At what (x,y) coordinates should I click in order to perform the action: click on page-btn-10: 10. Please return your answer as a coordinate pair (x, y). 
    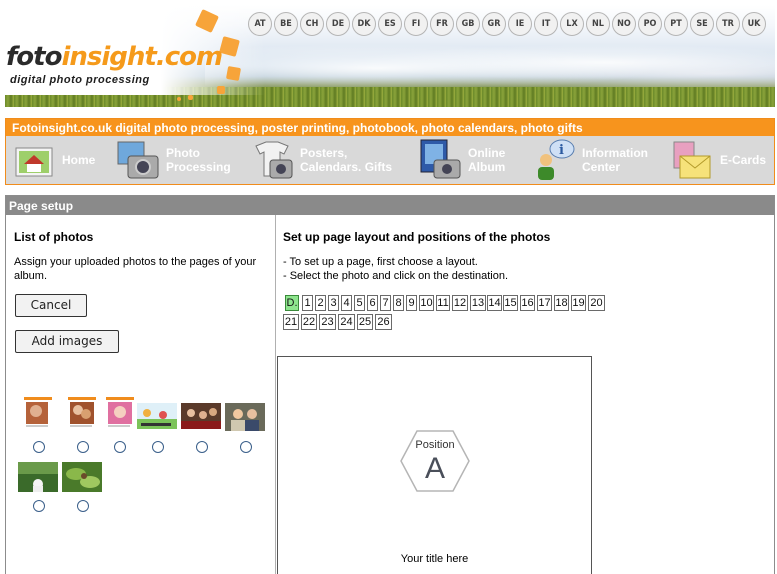
    Looking at the image, I should click on (426, 303).